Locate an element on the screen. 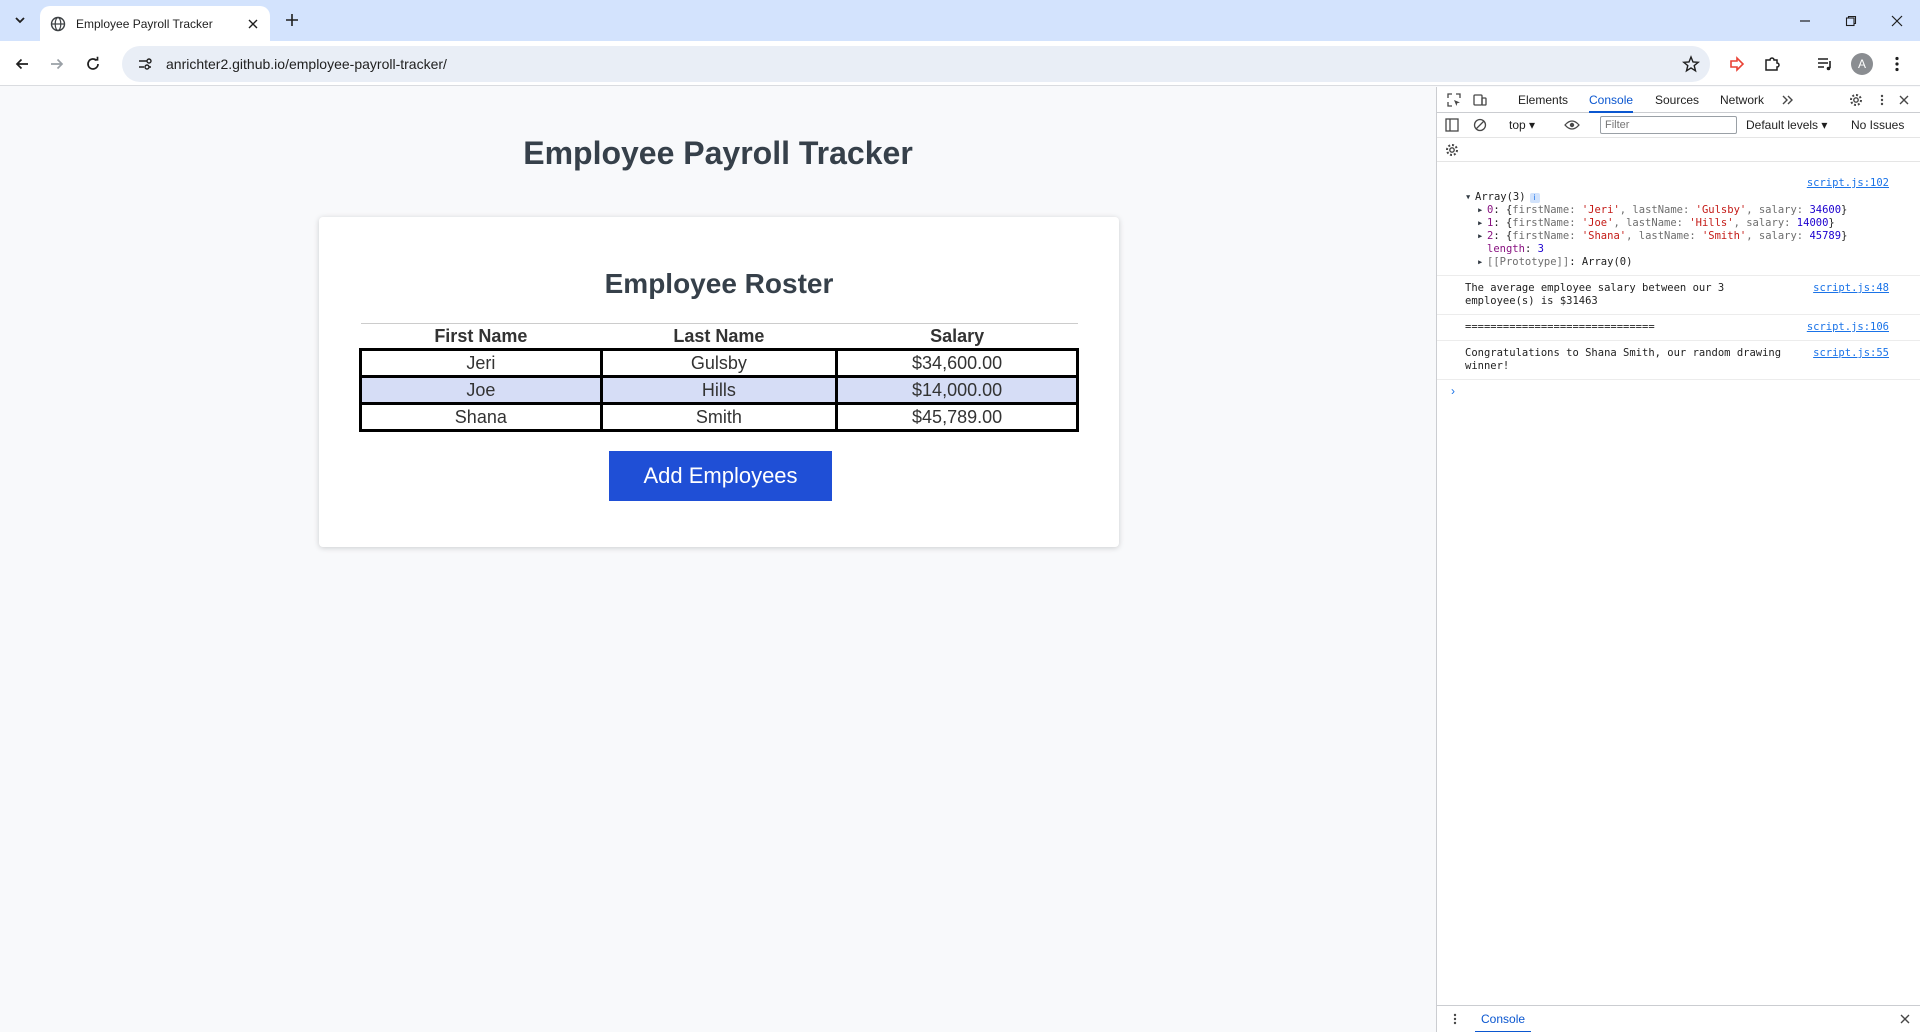 The width and height of the screenshot is (1920, 1032). add-employees-button: Add Employees is located at coordinates (720, 476).